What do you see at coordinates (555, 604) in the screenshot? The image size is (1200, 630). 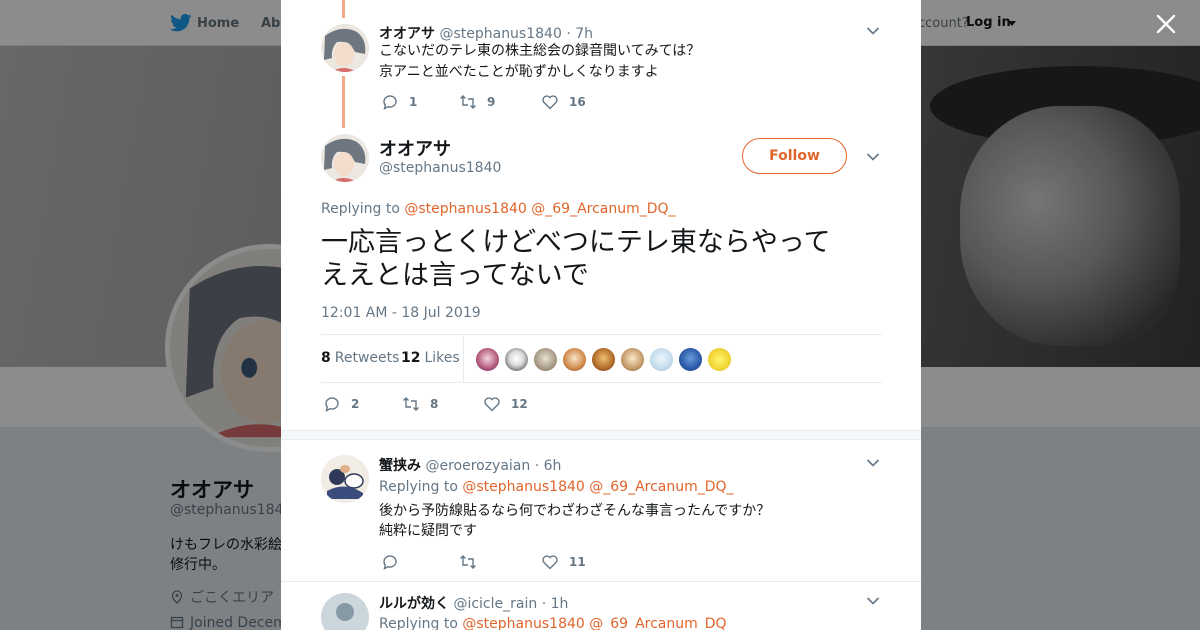 I see `reply2-time: · 1h` at bounding box center [555, 604].